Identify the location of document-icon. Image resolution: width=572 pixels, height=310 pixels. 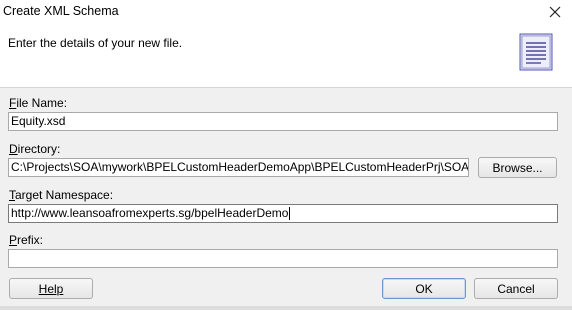
(536, 52).